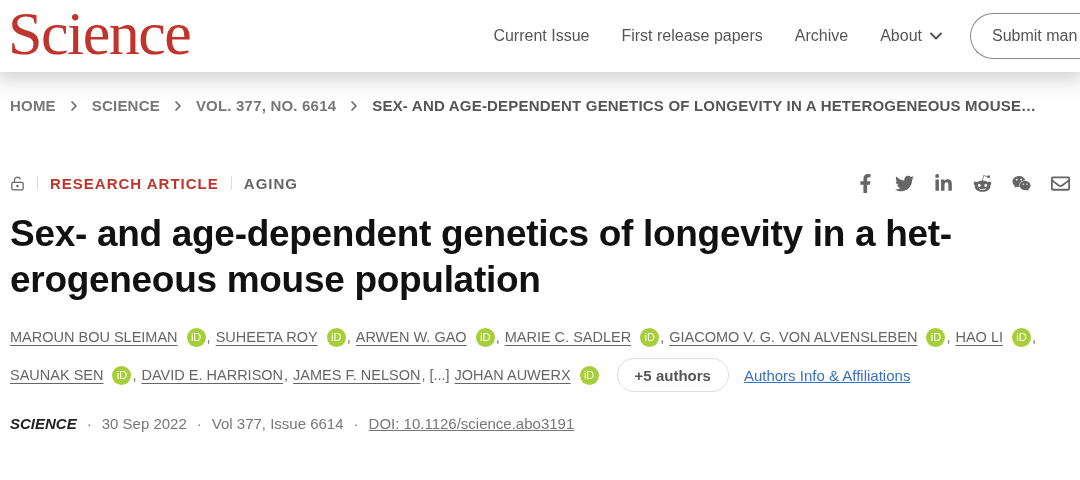 The width and height of the screenshot is (1080, 480). Describe the element at coordinates (134, 183) in the screenshot. I see `article-type: RESEARCH ARTICLE` at that location.